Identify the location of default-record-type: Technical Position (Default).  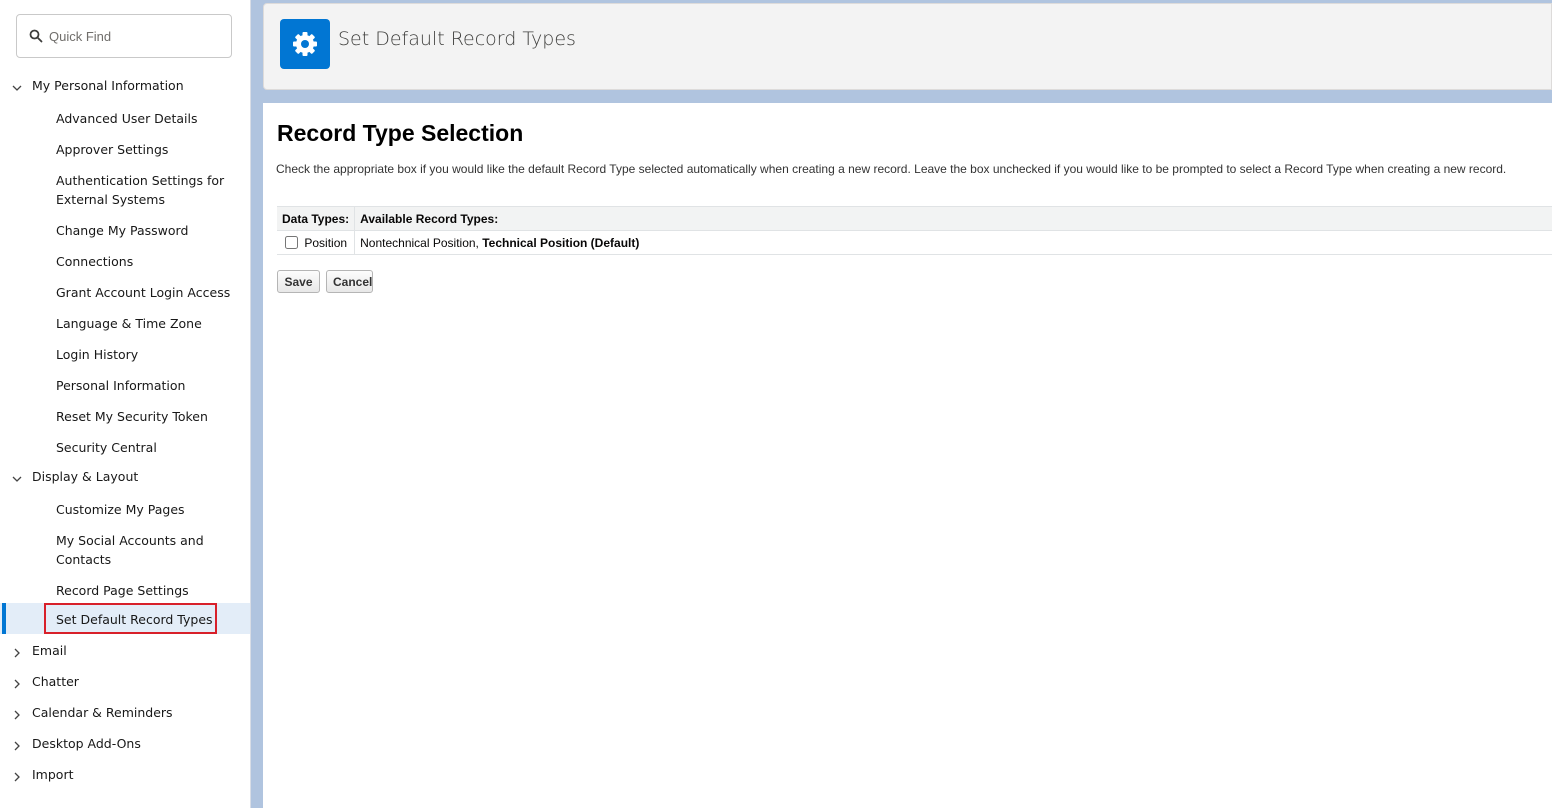
(561, 242).